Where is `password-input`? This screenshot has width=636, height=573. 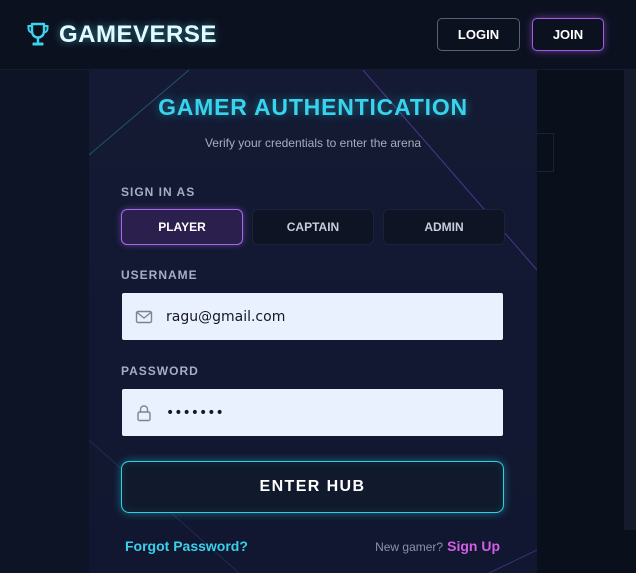
password-input is located at coordinates (326, 412).